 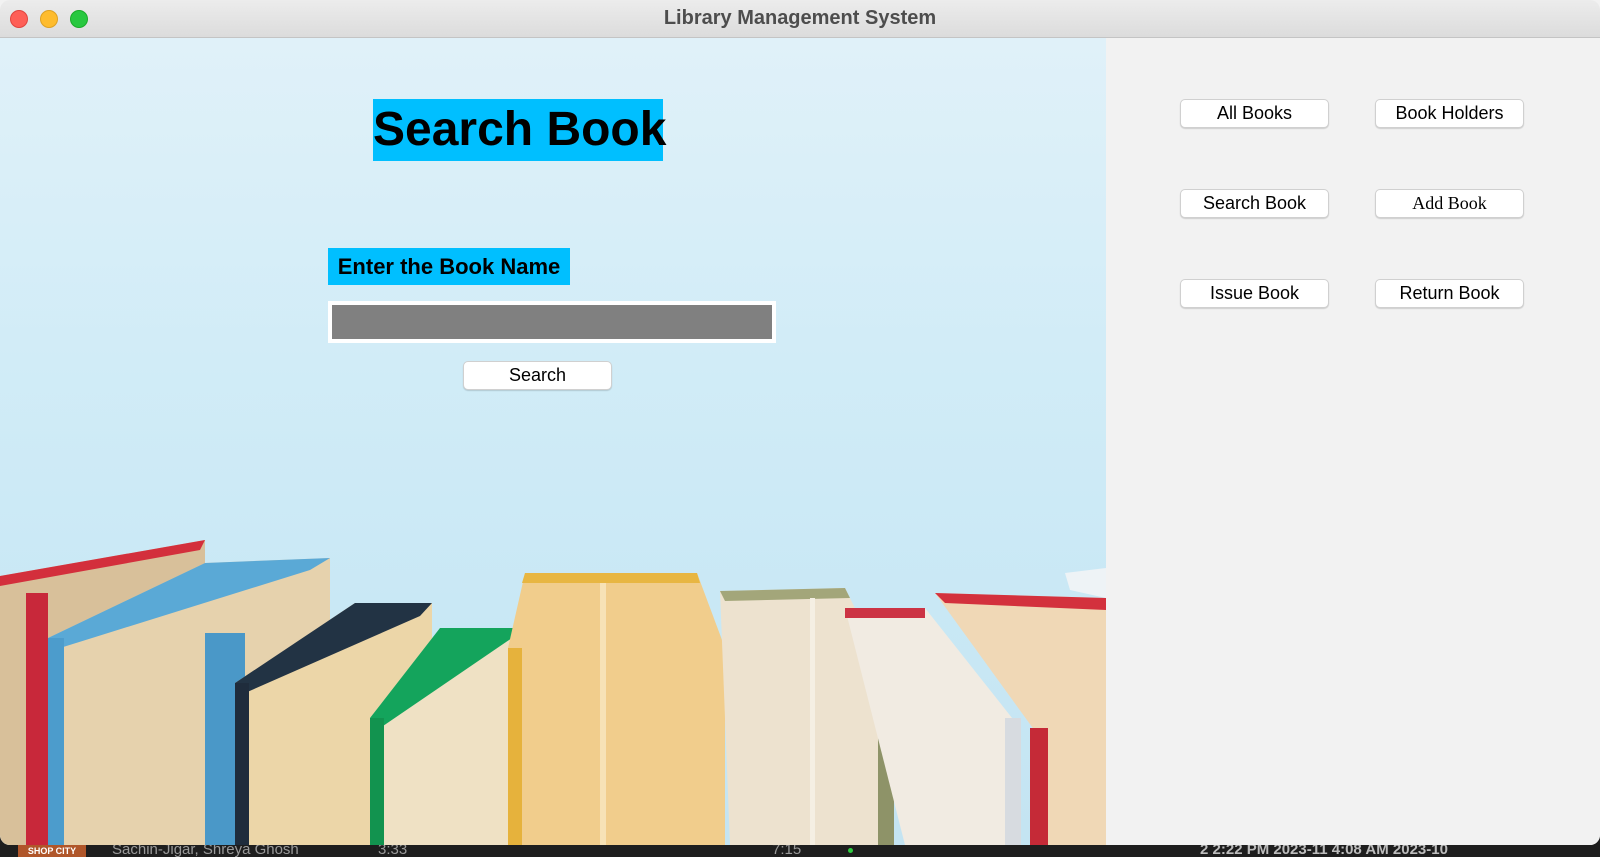 I want to click on track-time-1: 3:33, so click(x=393, y=851).